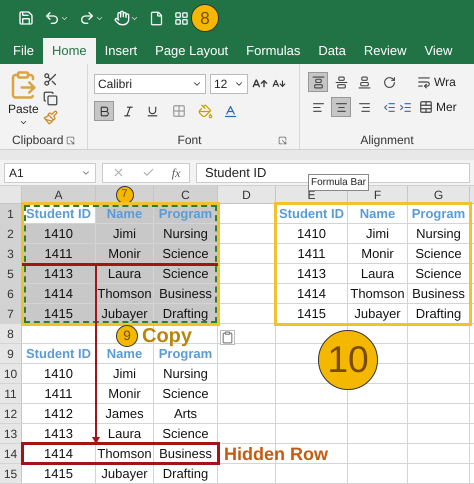 This screenshot has width=474, height=484. I want to click on group-label: Font, so click(189, 140).